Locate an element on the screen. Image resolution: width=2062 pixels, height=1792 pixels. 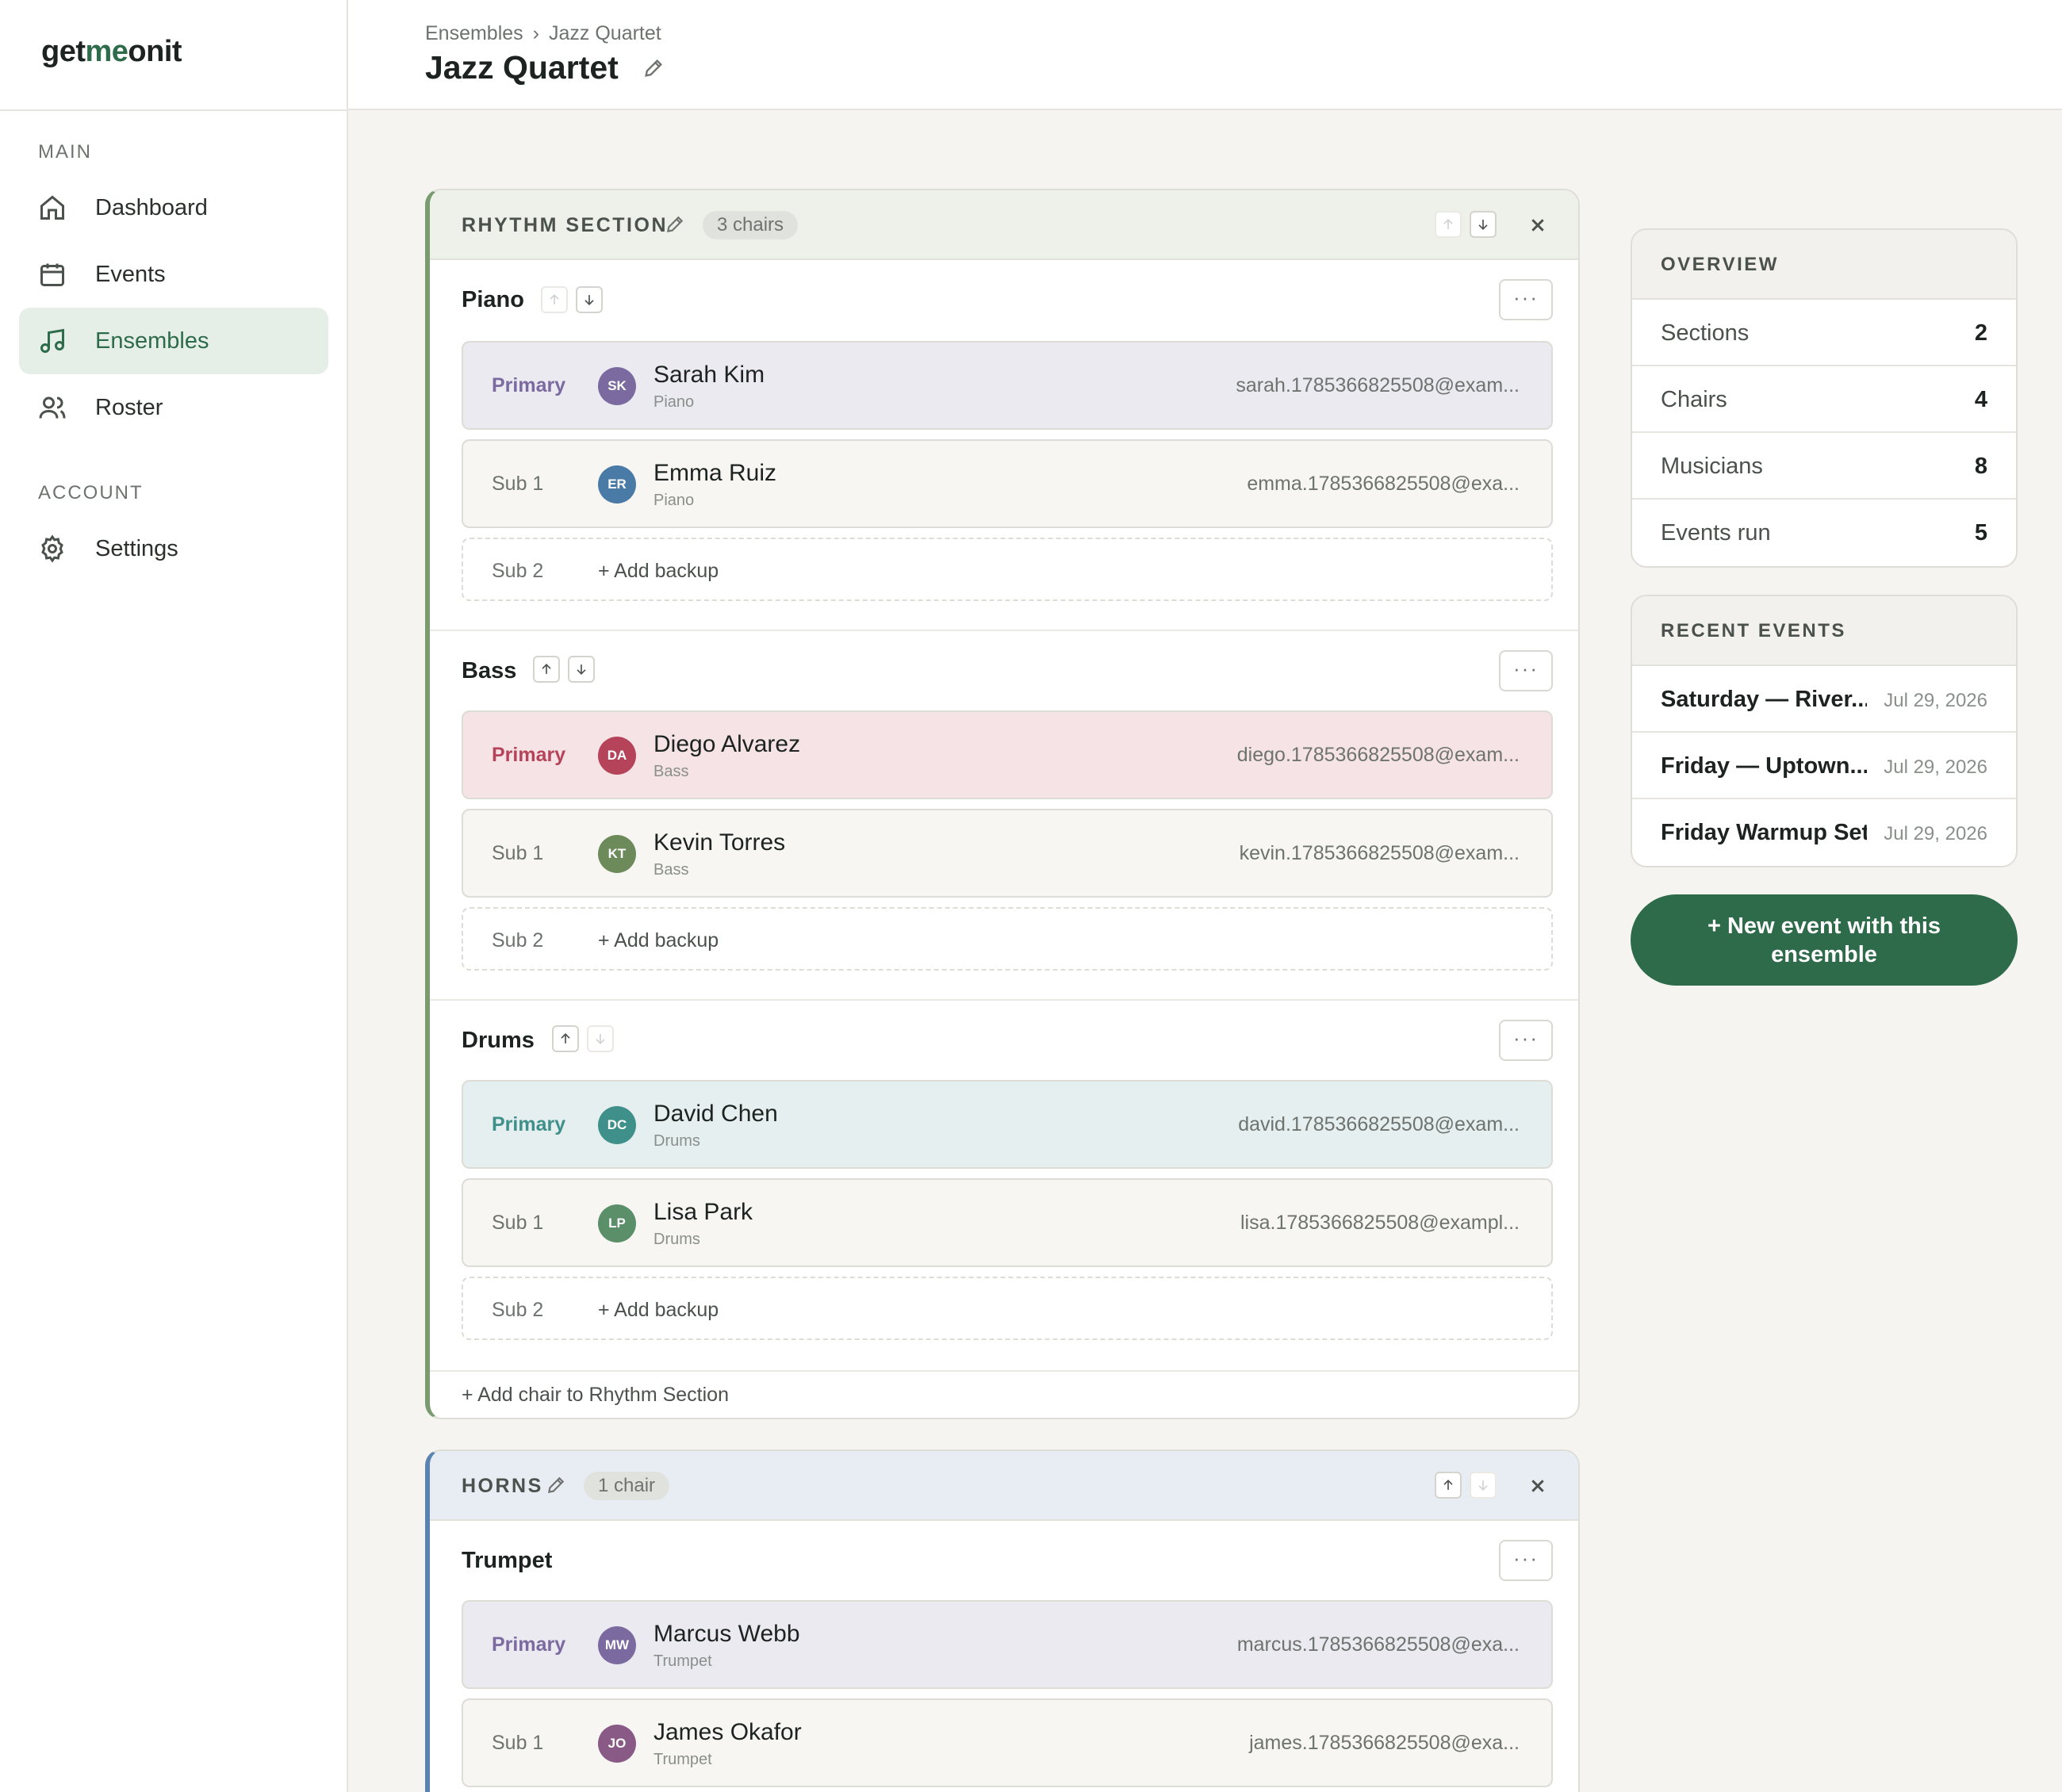
sidebar-group-account-label: ACCOUNT is located at coordinates (91, 493).